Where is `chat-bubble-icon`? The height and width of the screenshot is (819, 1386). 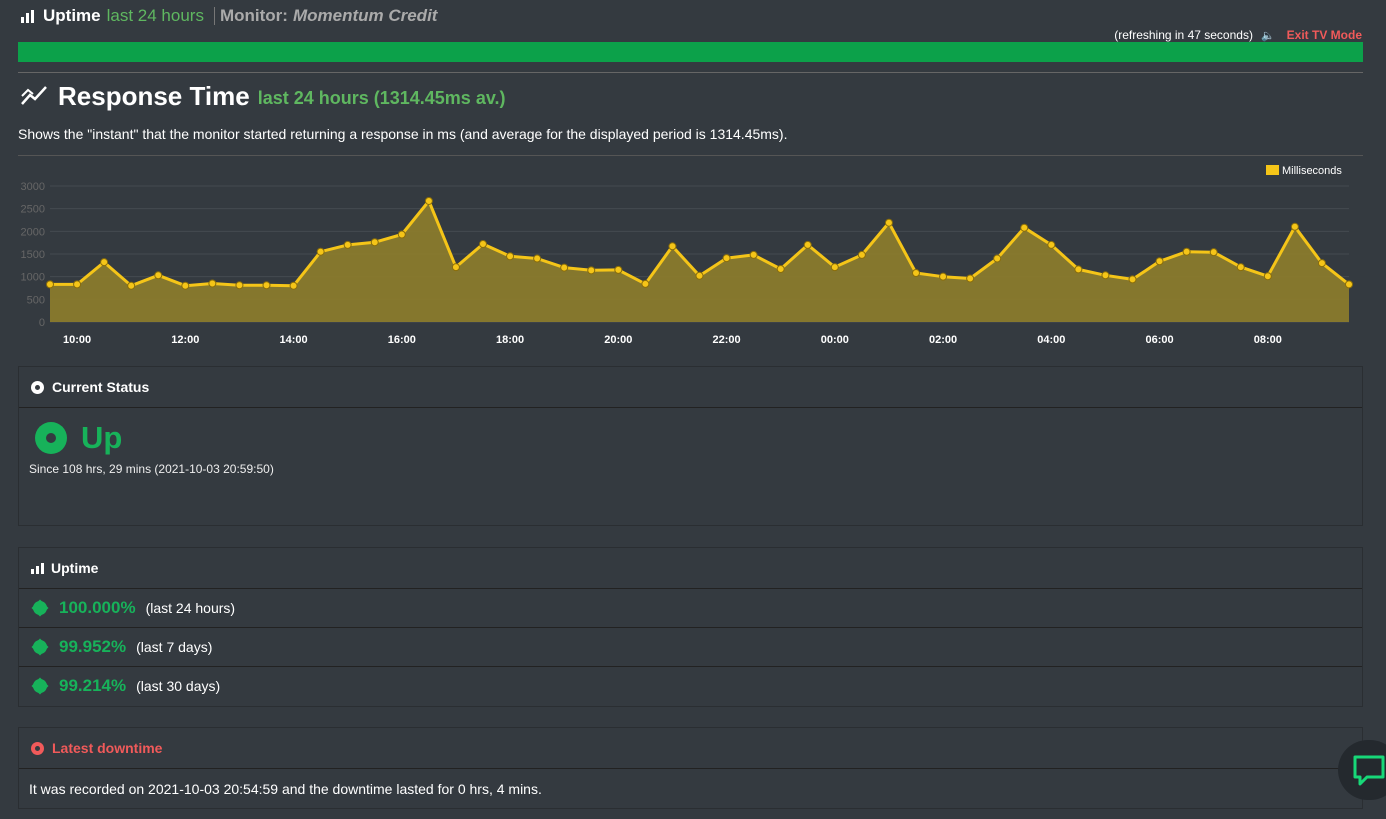 chat-bubble-icon is located at coordinates (1369, 770).